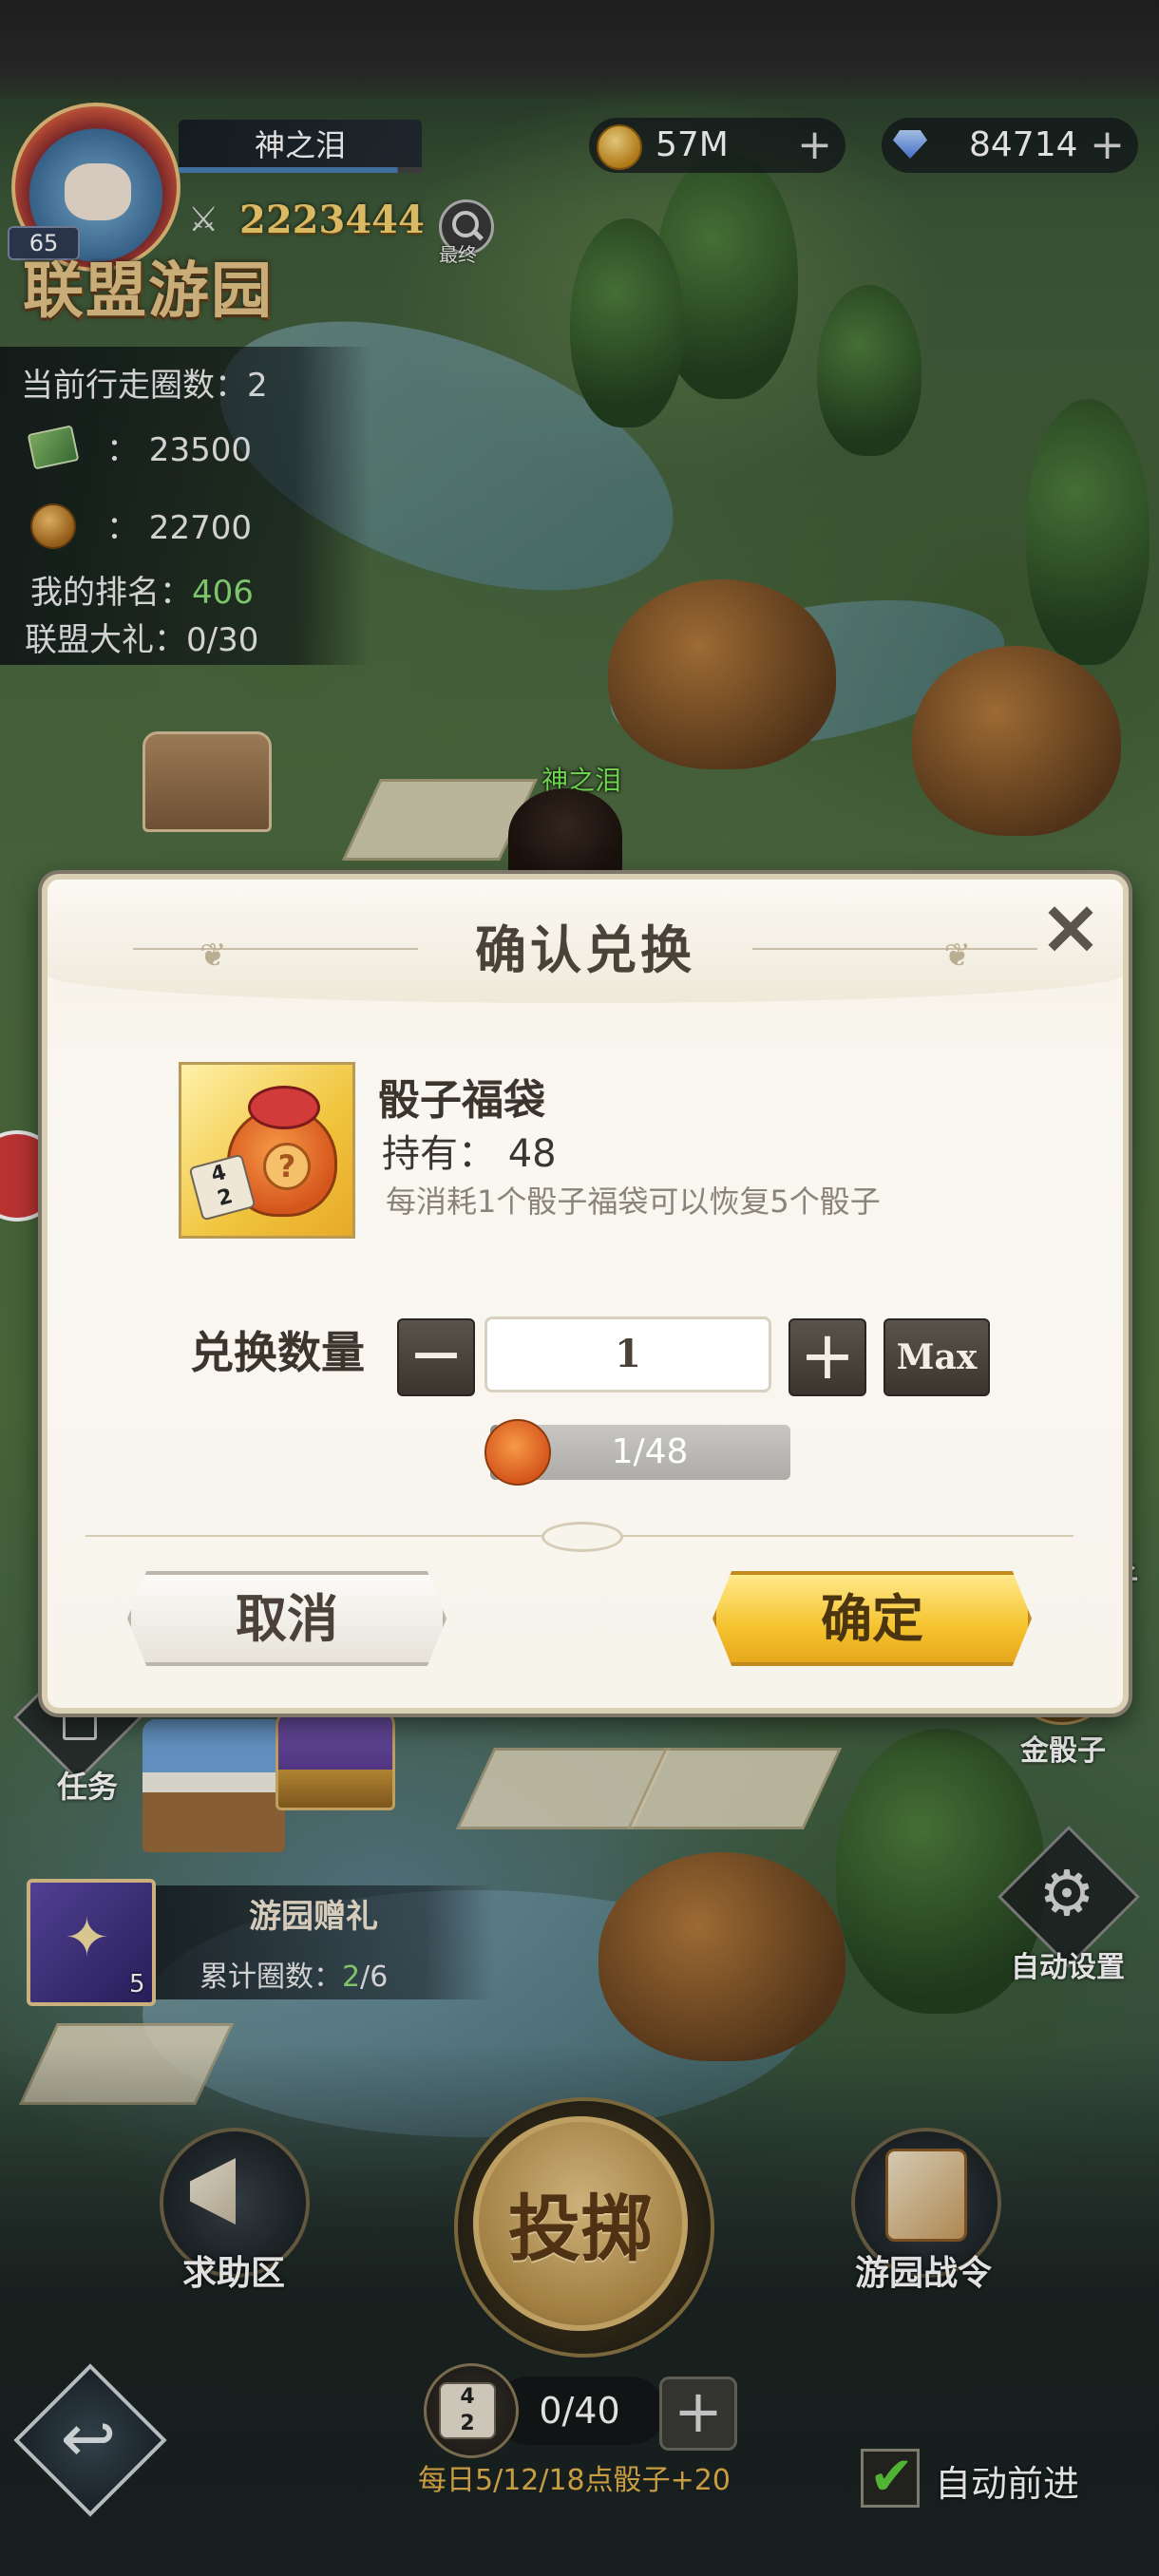  I want to click on confirm-button: 确定, so click(872, 1618).